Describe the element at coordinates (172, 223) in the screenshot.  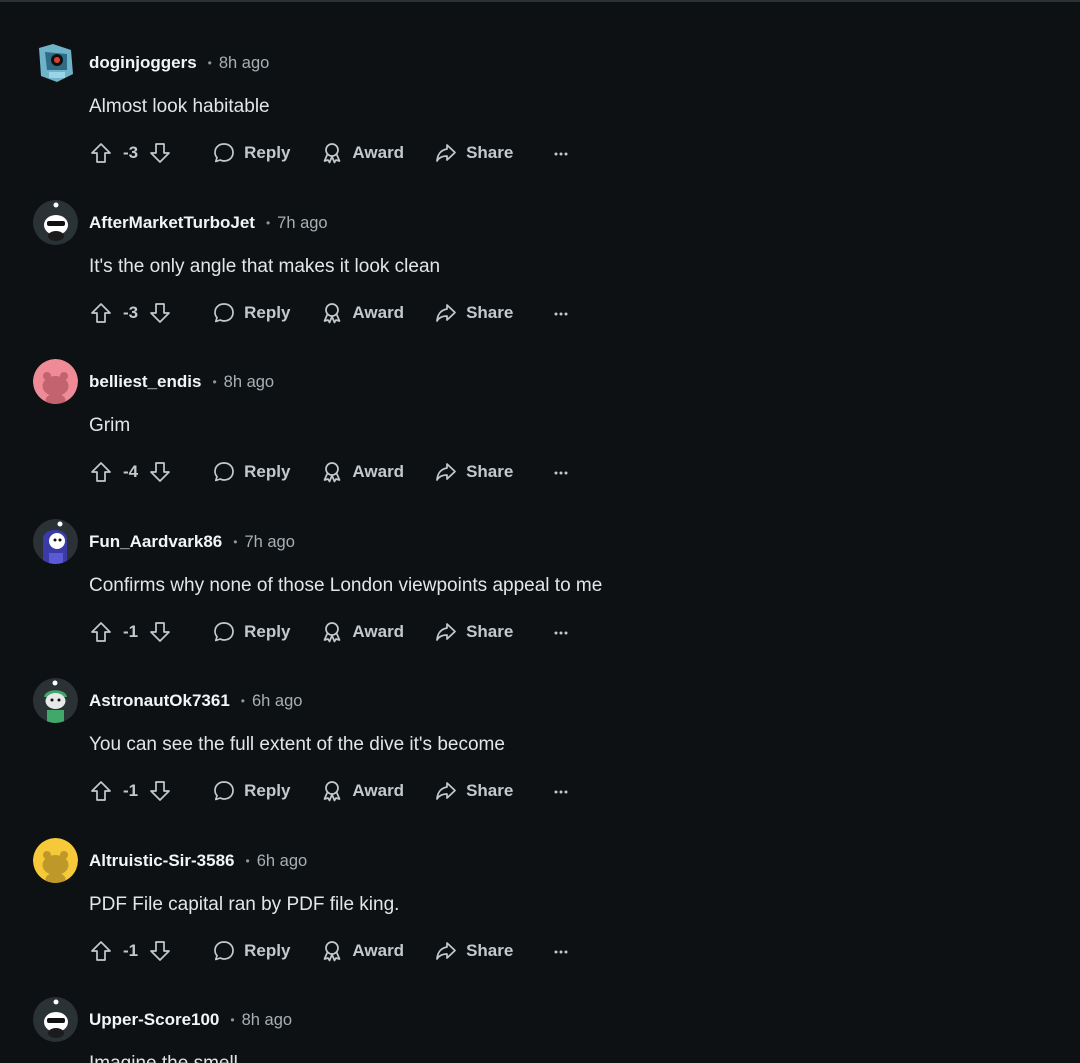
I see `username: AfterMarketTurboJet` at that location.